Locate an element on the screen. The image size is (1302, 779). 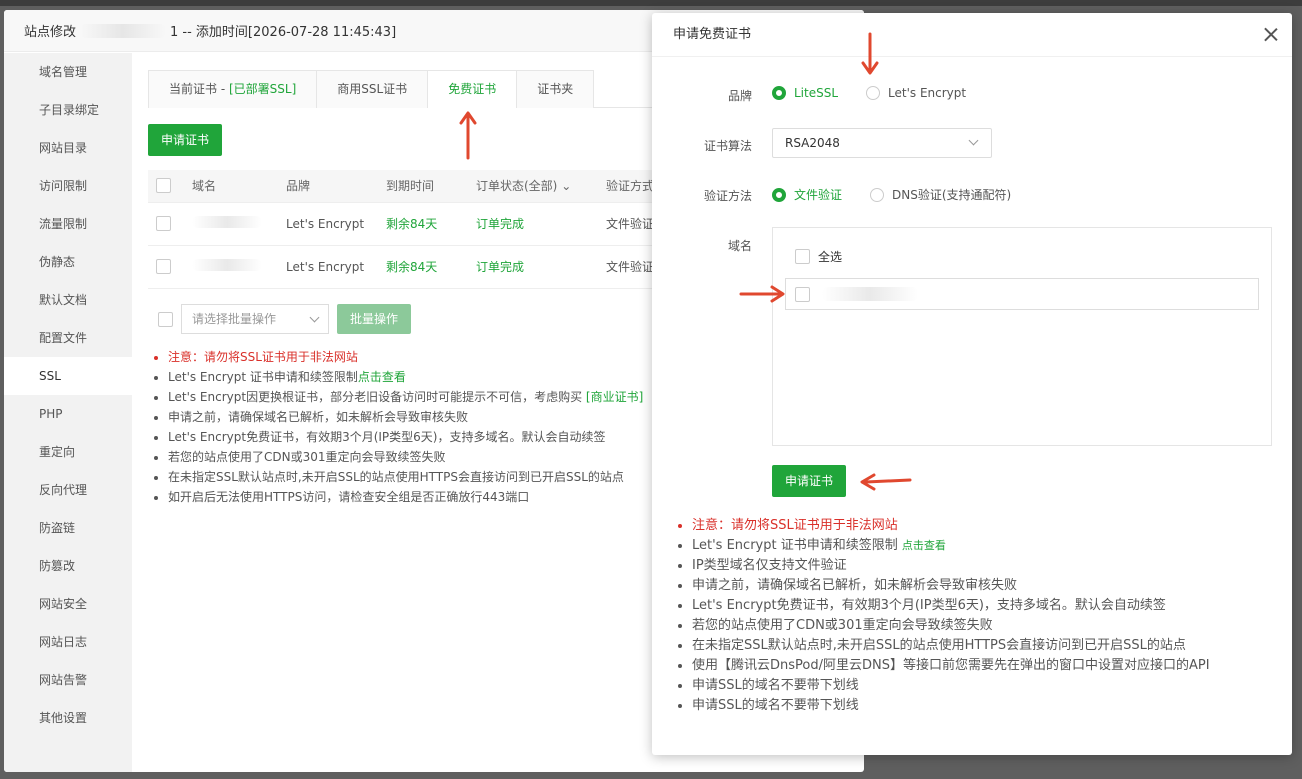
batch-ops-select: 请选择批量操作 is located at coordinates (255, 319).